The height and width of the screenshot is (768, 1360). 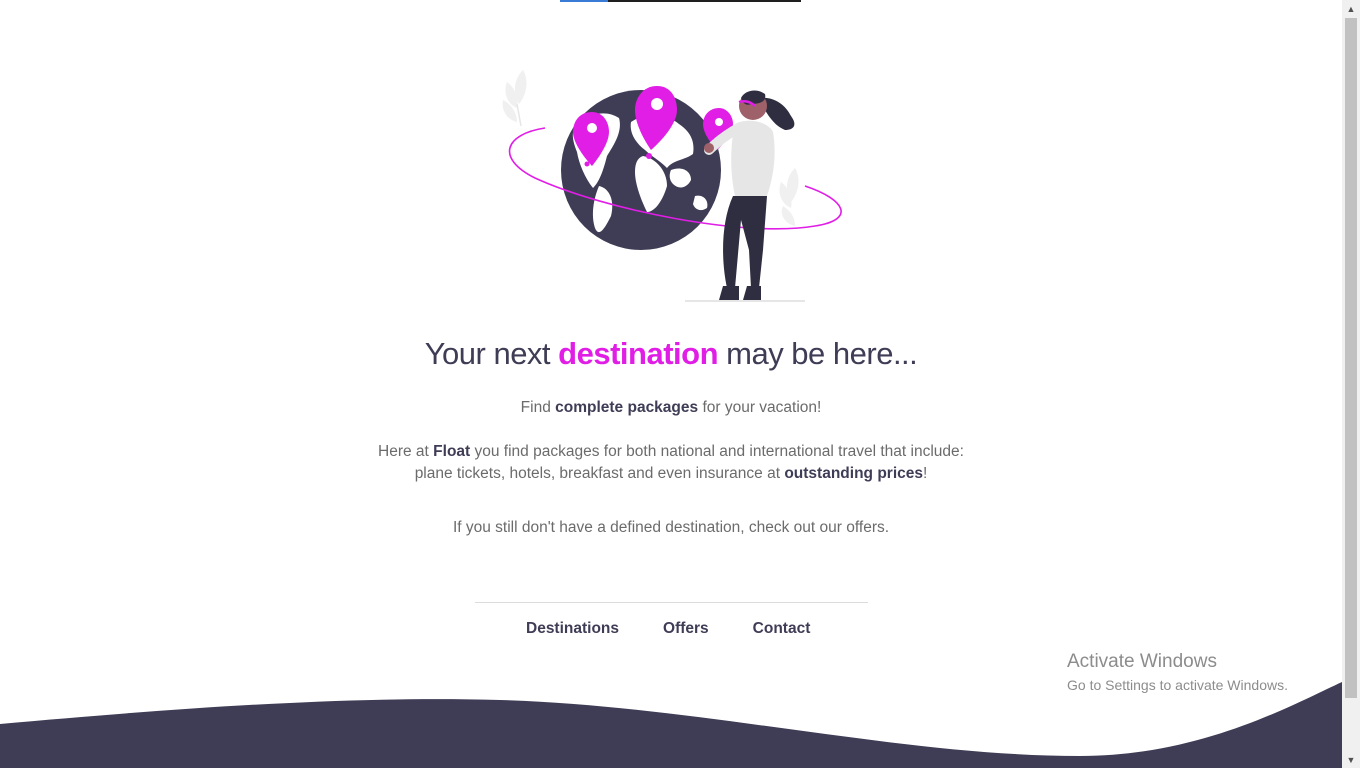 What do you see at coordinates (1351, 759) in the screenshot?
I see `chevron-down-icon: ▼` at bounding box center [1351, 759].